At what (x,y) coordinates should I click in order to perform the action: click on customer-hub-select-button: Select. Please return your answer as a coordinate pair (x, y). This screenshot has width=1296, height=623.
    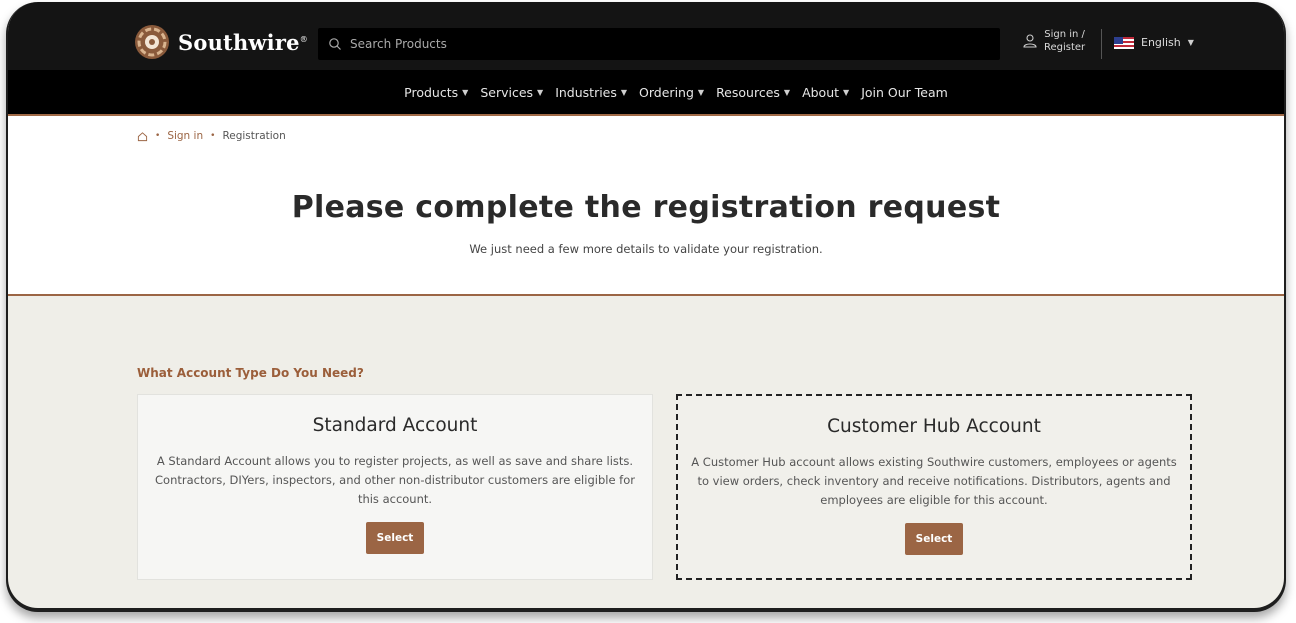
    Looking at the image, I should click on (934, 539).